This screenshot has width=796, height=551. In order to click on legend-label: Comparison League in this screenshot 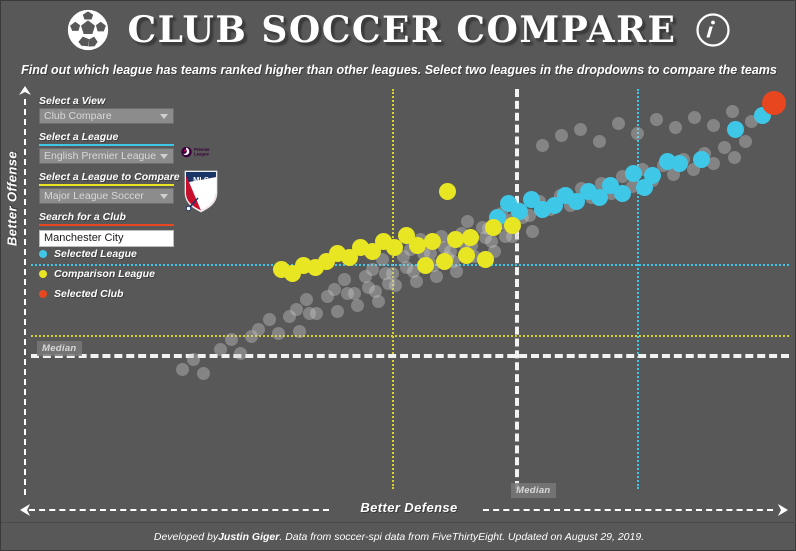, I will do `click(104, 274)`.